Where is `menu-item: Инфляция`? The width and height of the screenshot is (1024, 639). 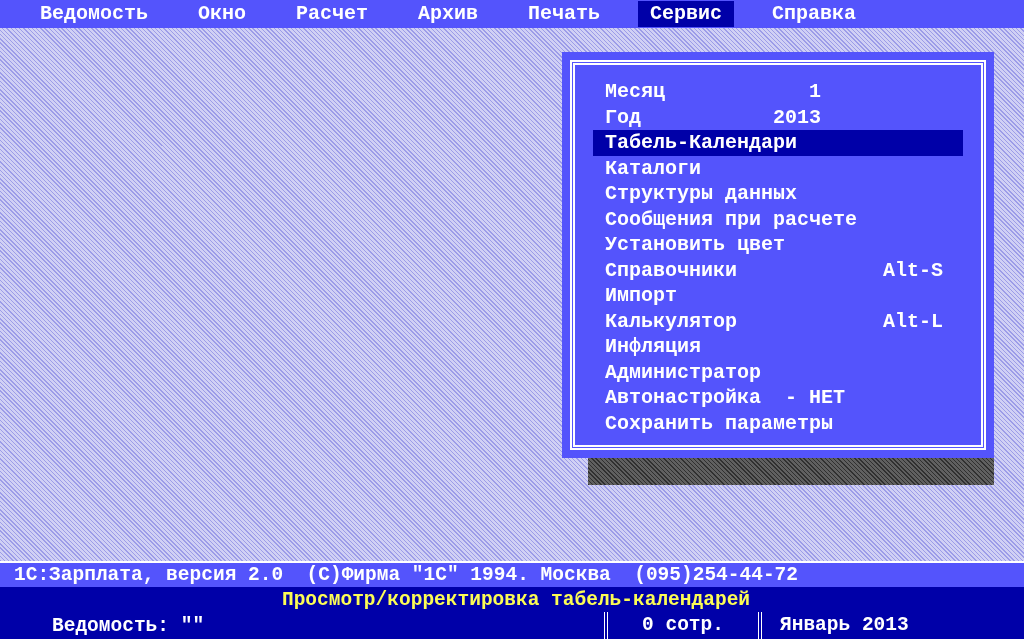
menu-item: Инфляция is located at coordinates (778, 347).